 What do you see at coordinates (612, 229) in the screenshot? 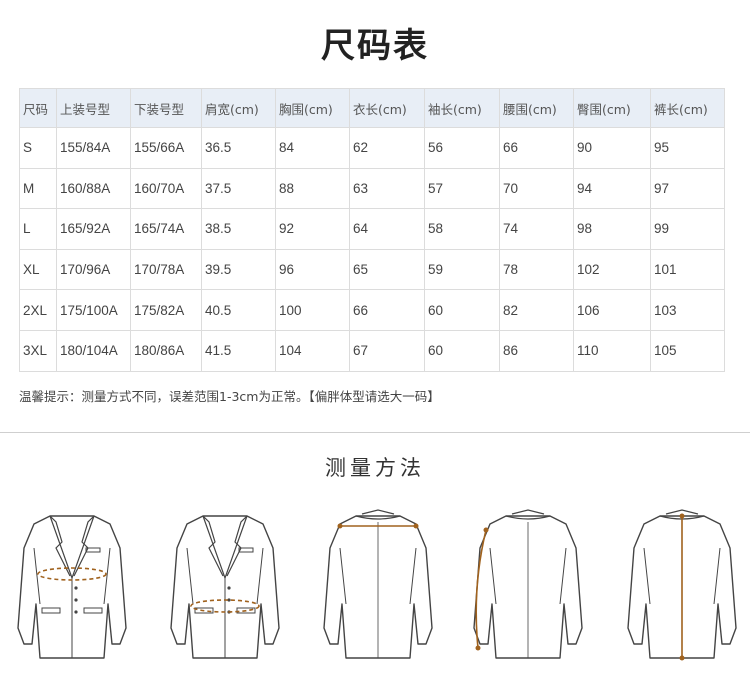
I see `table-cell: 98` at bounding box center [612, 229].